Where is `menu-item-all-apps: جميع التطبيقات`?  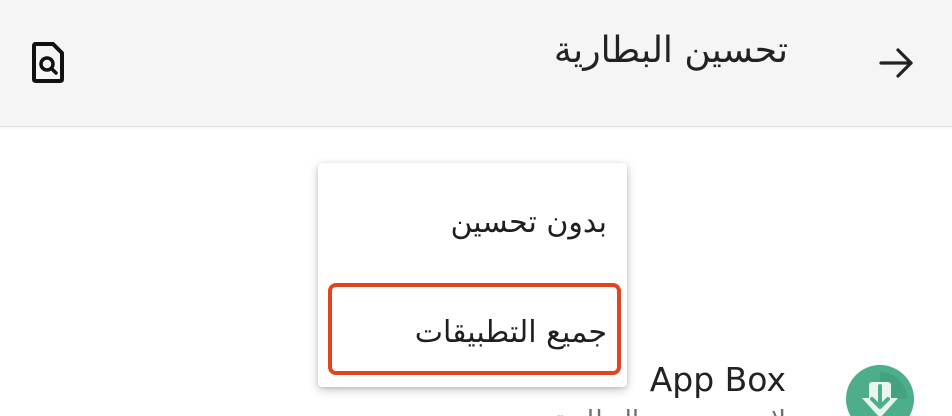
menu-item-all-apps: جميع التطبيقات is located at coordinates (472, 332).